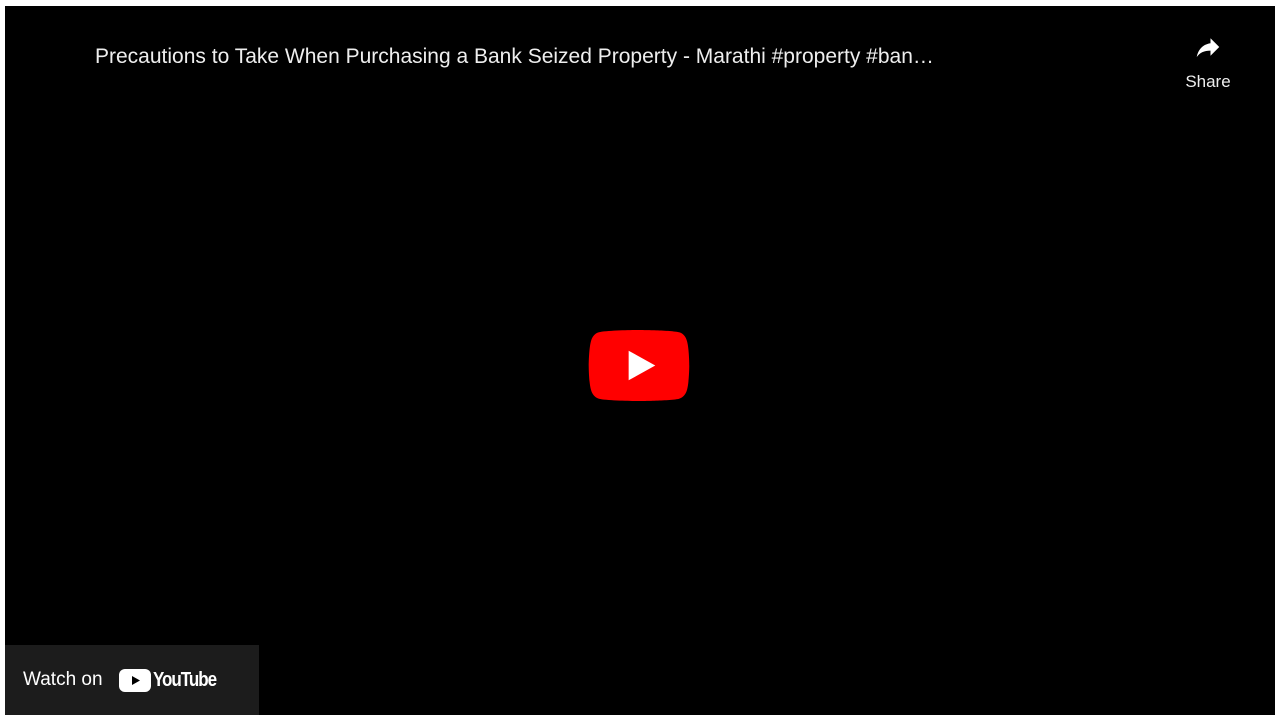 Image resolution: width=1280 pixels, height=715 pixels. Describe the element at coordinates (184, 680) in the screenshot. I see `youtube-wordmark: YouTube` at that location.